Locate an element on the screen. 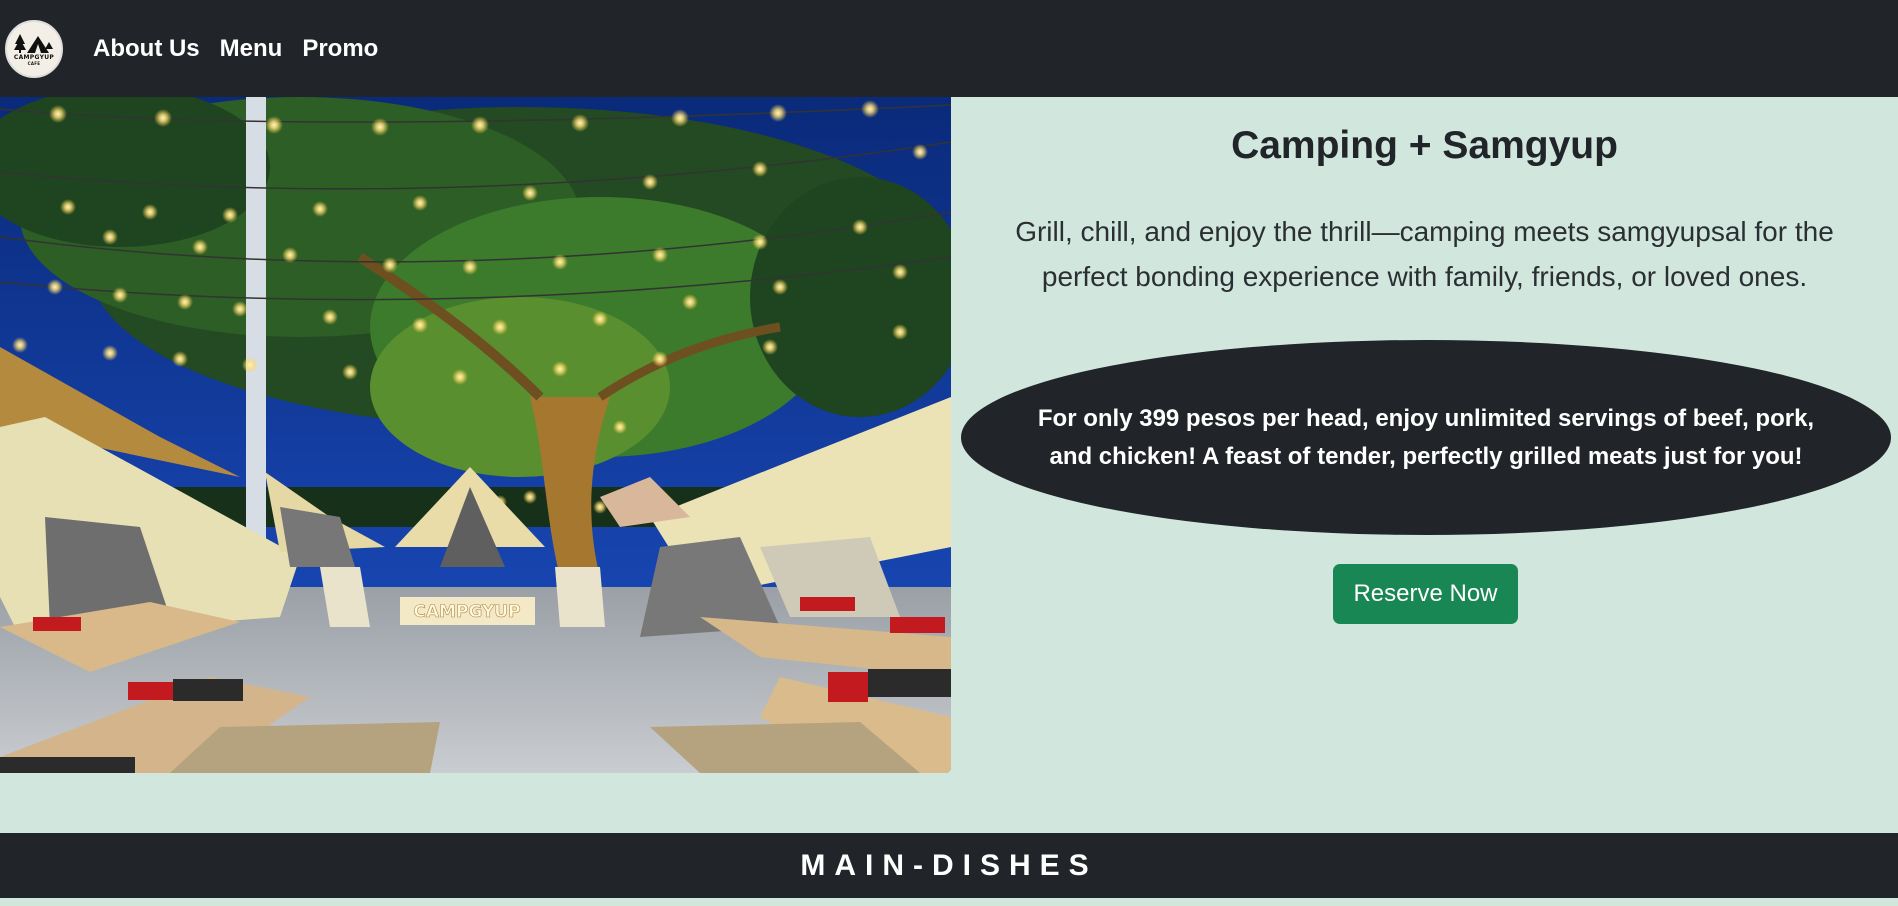 Image resolution: width=1898 pixels, height=906 pixels. navbar: CAMPGYUP CAFE About Us Menu Promo is located at coordinates (949, 48).